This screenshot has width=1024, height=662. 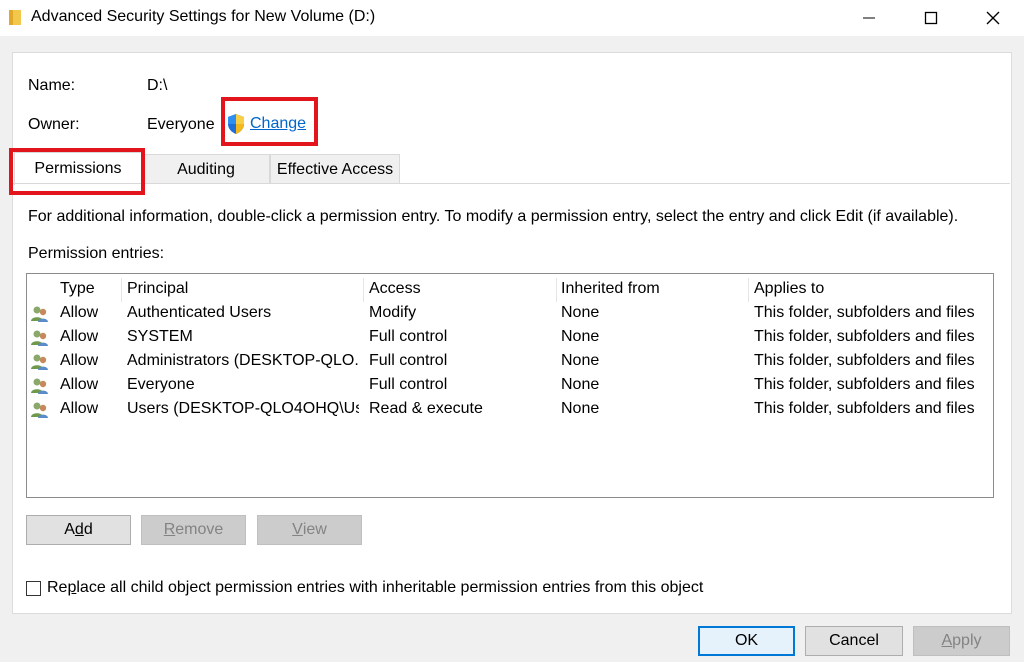 What do you see at coordinates (96, 253) in the screenshot?
I see `permission-entries-label: Permission entries:` at bounding box center [96, 253].